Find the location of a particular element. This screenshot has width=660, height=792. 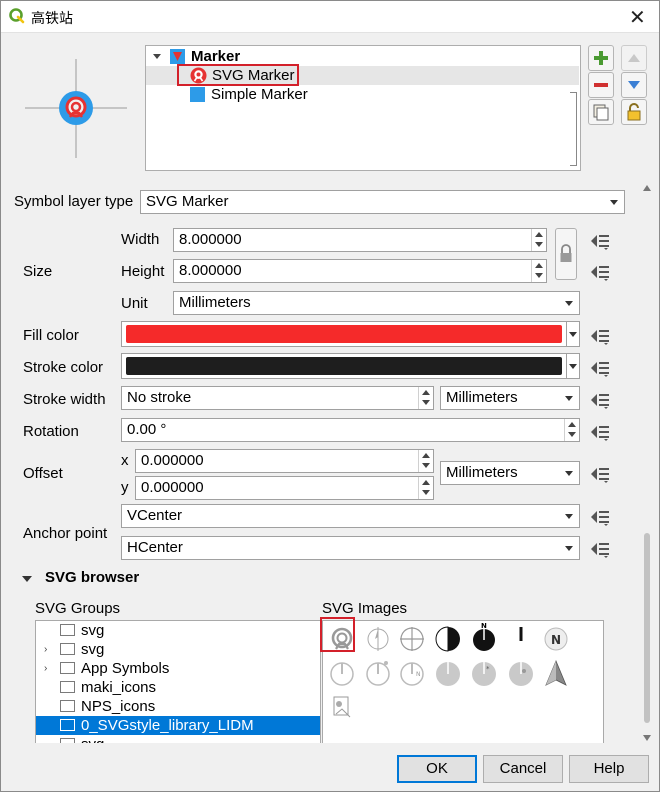

height-input: 8.000000 is located at coordinates (360, 271).